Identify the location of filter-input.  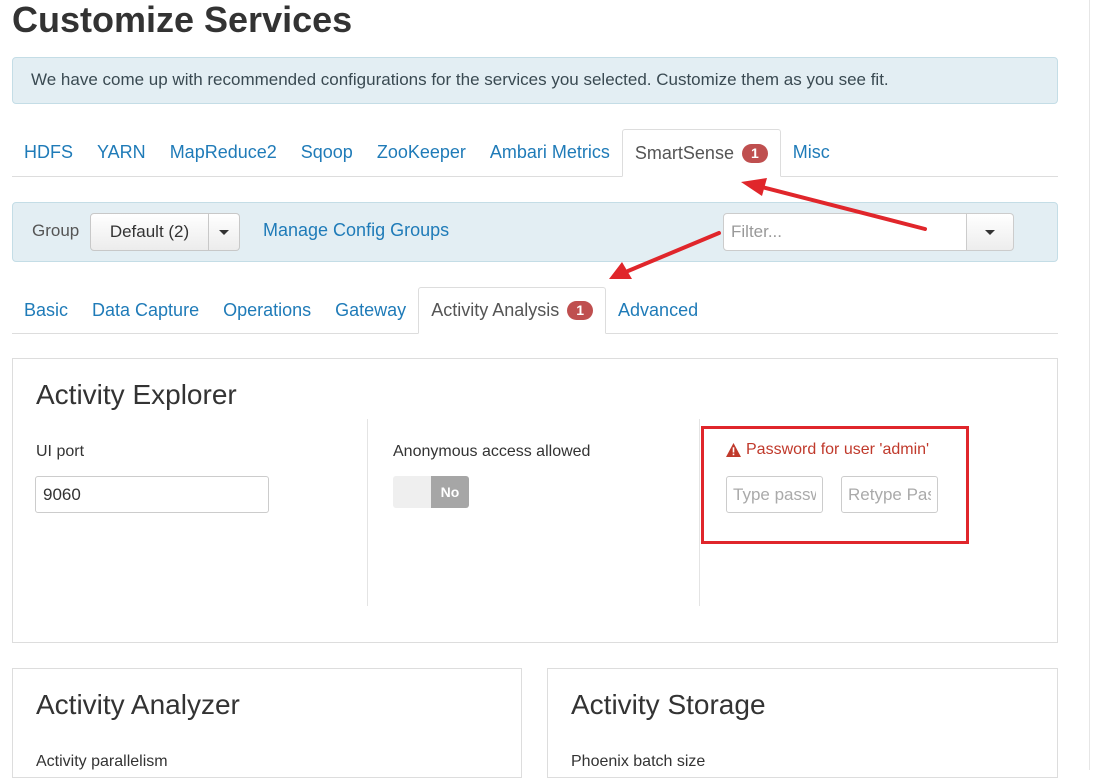
(845, 232).